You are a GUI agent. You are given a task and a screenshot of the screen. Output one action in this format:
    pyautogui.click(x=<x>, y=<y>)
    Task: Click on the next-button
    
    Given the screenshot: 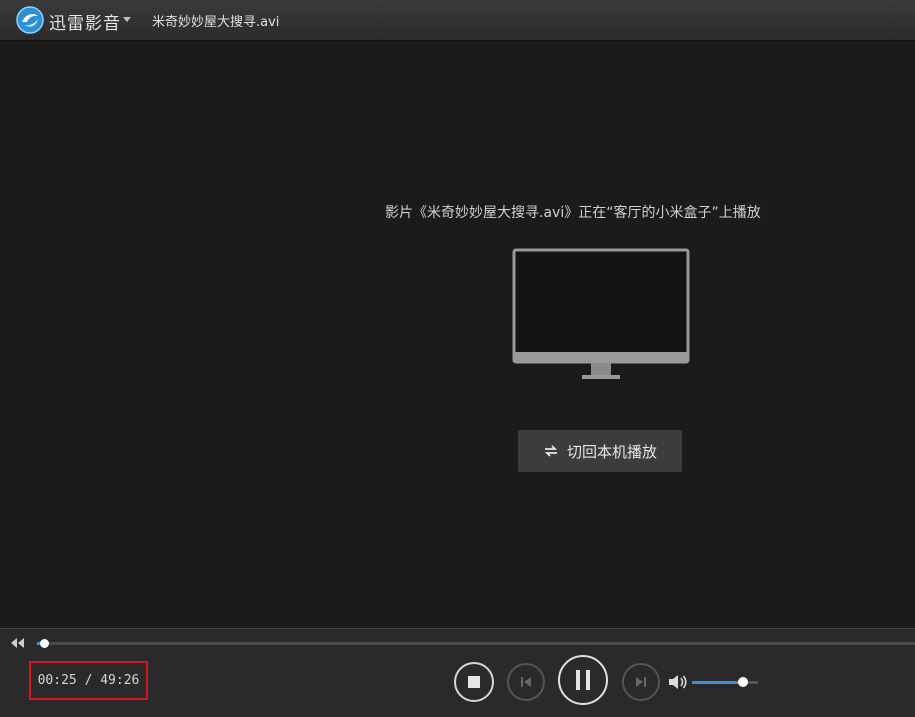 What is the action you would take?
    pyautogui.click(x=641, y=682)
    